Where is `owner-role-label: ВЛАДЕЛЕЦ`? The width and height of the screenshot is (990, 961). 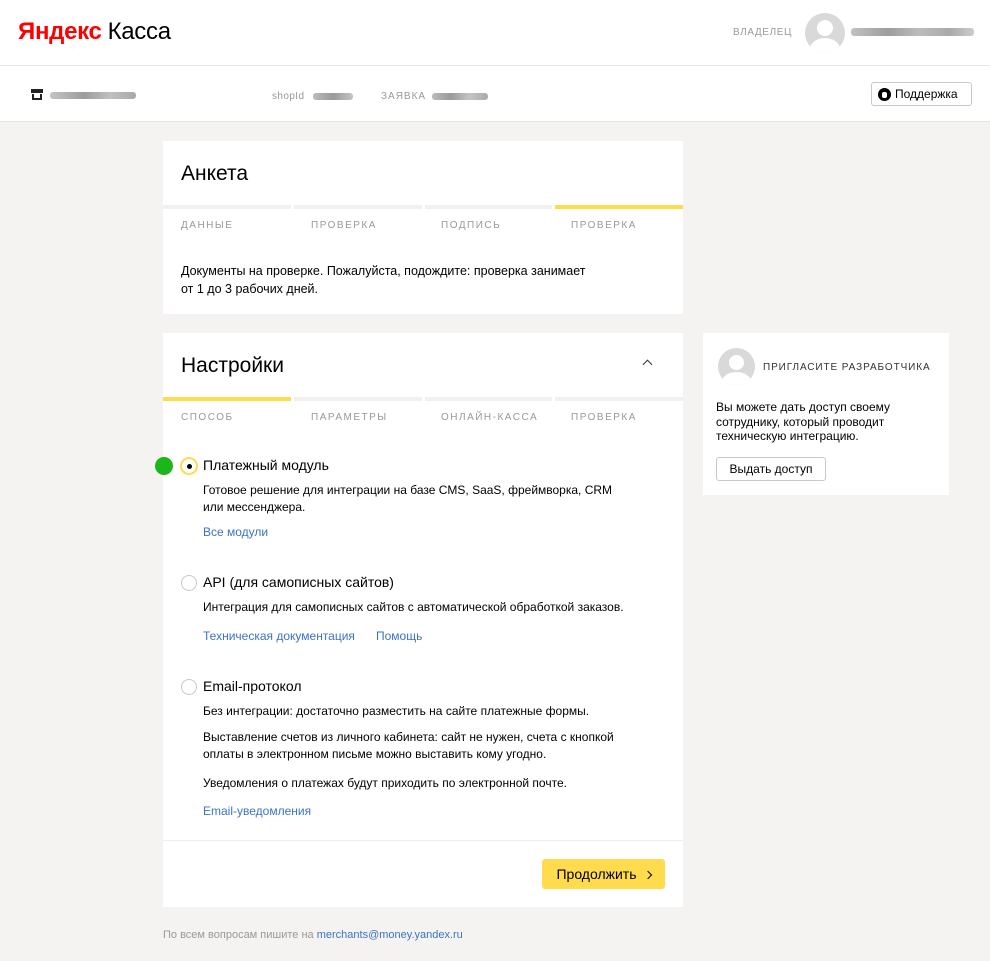 owner-role-label: ВЛАДЕЛЕЦ is located at coordinates (762, 32).